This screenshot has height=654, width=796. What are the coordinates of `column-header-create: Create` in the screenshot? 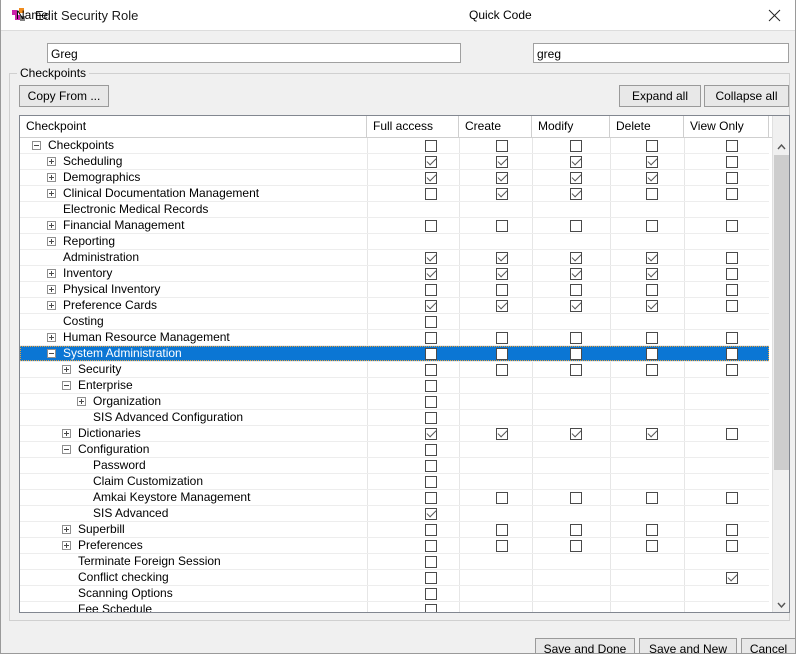 It's located at (495, 126).